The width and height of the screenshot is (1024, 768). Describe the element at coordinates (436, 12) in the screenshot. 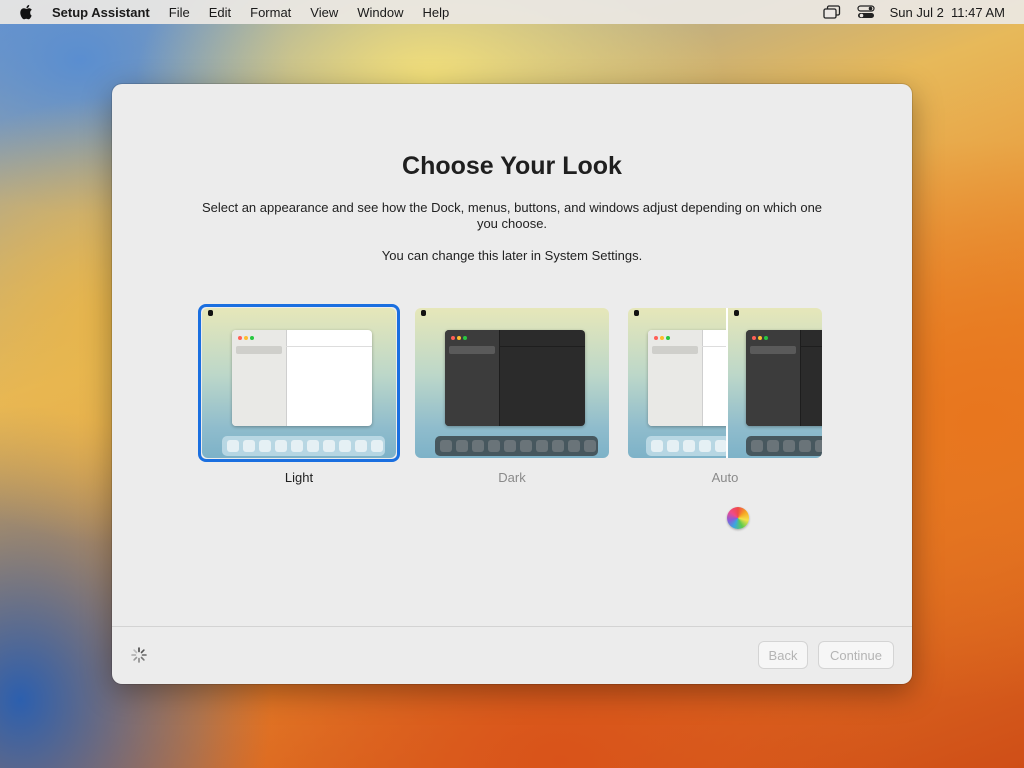

I see `menu-help: Help` at that location.